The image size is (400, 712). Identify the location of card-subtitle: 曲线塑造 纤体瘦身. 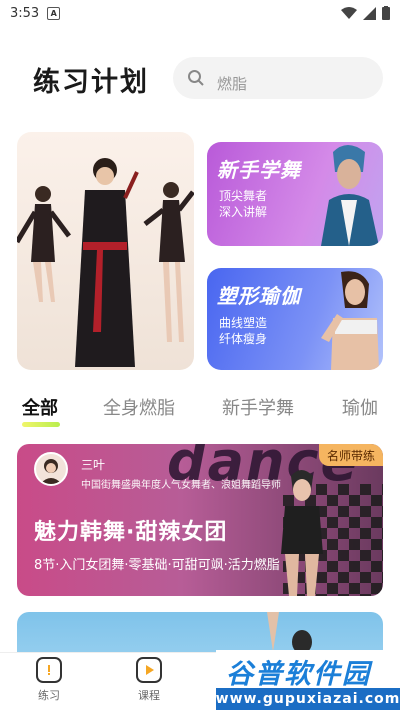
(243, 331).